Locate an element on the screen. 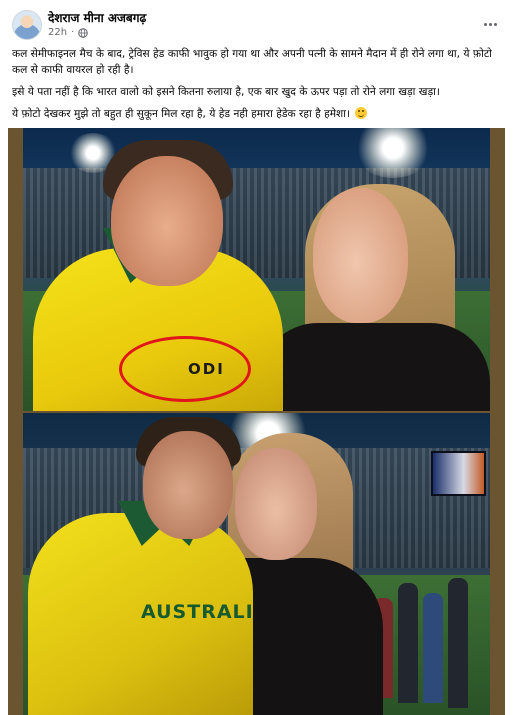  winking-tongue-face-emoji is located at coordinates (361, 113).